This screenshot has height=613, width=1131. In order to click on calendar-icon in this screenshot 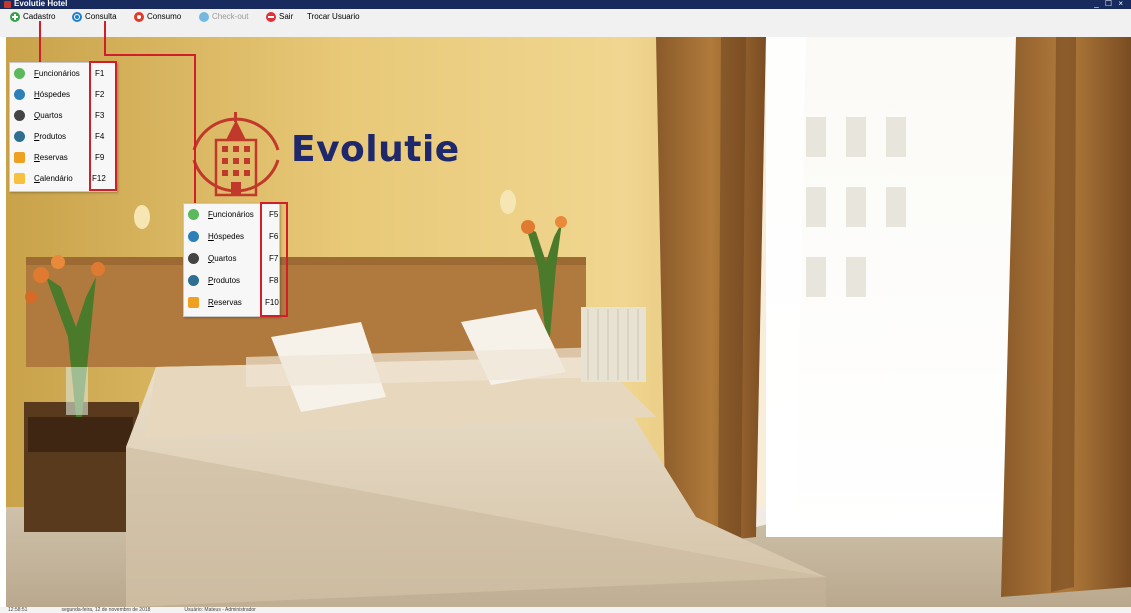, I will do `click(19, 178)`.